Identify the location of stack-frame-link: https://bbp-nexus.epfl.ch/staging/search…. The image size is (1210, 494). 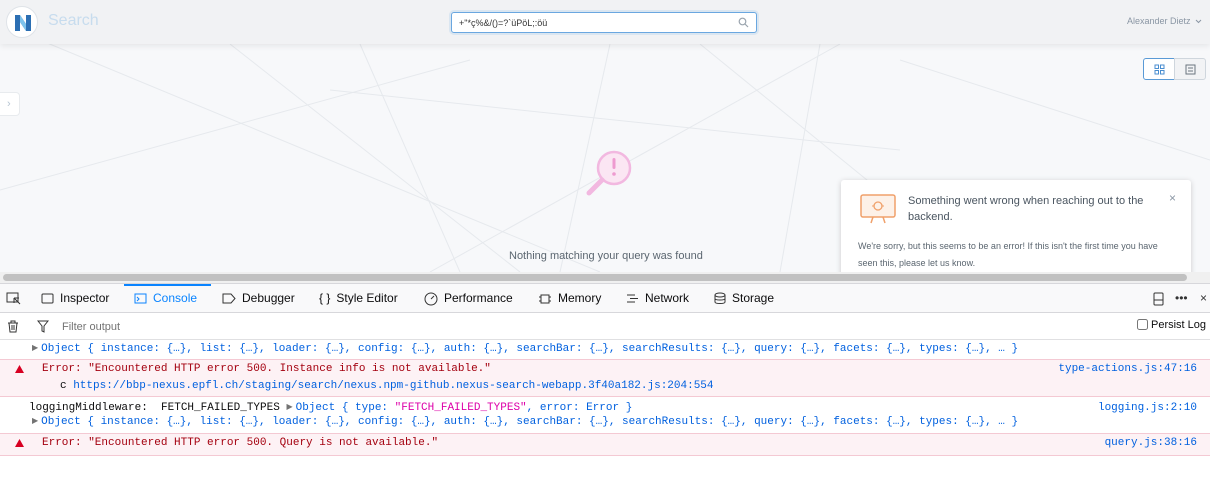
(393, 386).